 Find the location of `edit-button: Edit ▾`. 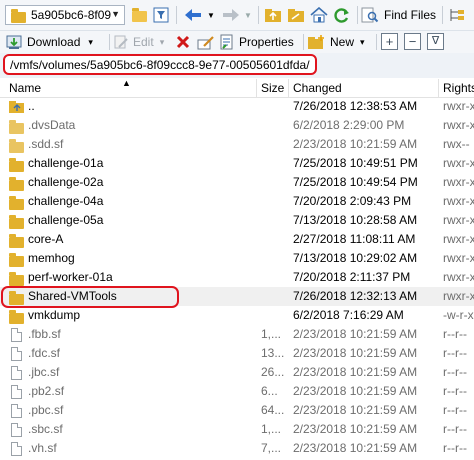

edit-button: Edit ▾ is located at coordinates (141, 42).